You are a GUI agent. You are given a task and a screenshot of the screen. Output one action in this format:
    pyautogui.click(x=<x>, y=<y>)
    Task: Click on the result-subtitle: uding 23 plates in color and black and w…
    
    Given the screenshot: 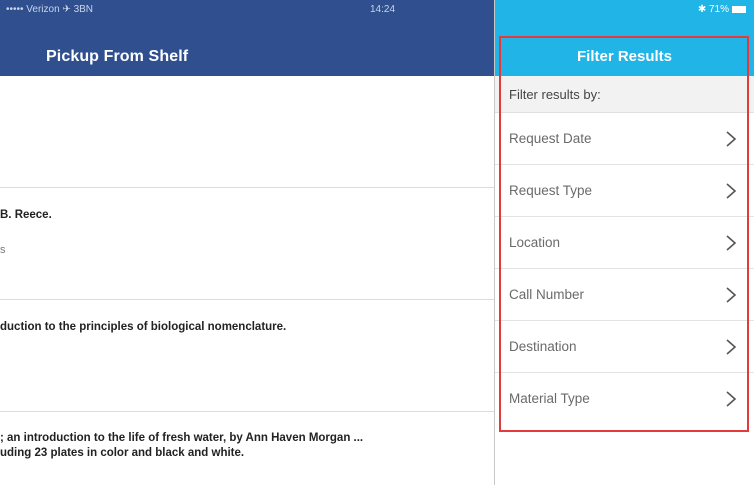 What is the action you would take?
    pyautogui.click(x=122, y=453)
    